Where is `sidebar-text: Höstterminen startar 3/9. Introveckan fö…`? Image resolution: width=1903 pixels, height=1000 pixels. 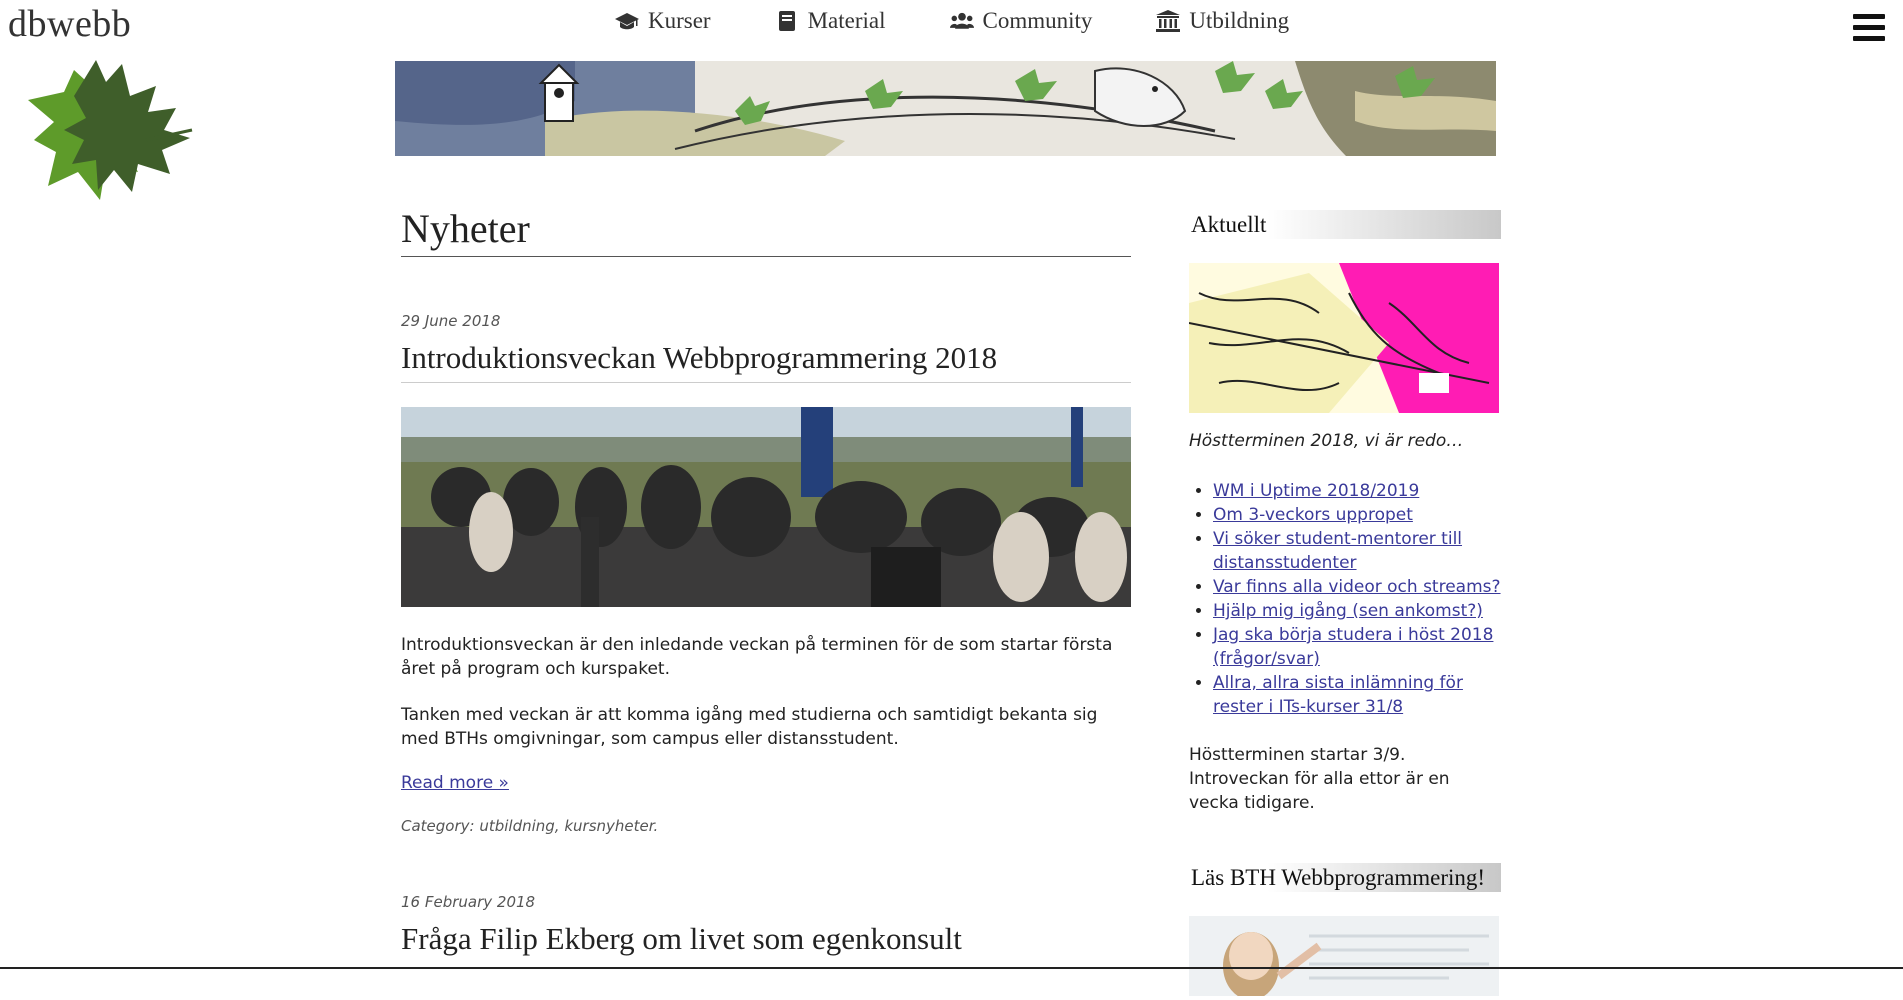 sidebar-text: Höstterminen startar 3/9. Introveckan fö… is located at coordinates (1319, 779).